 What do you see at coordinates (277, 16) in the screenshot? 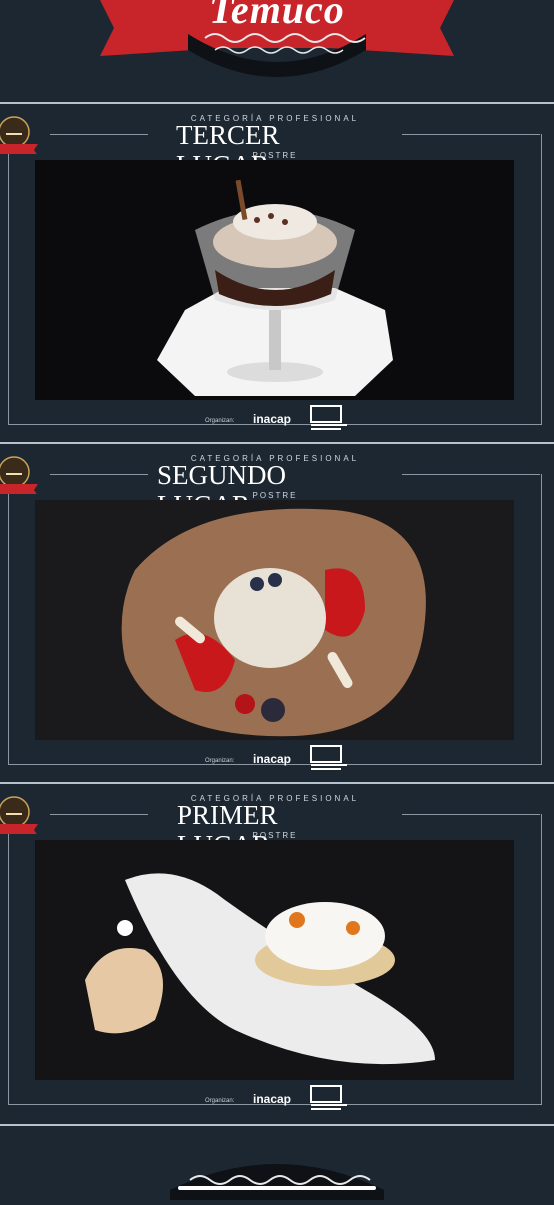
I see `header-title: Temuco` at bounding box center [277, 16].